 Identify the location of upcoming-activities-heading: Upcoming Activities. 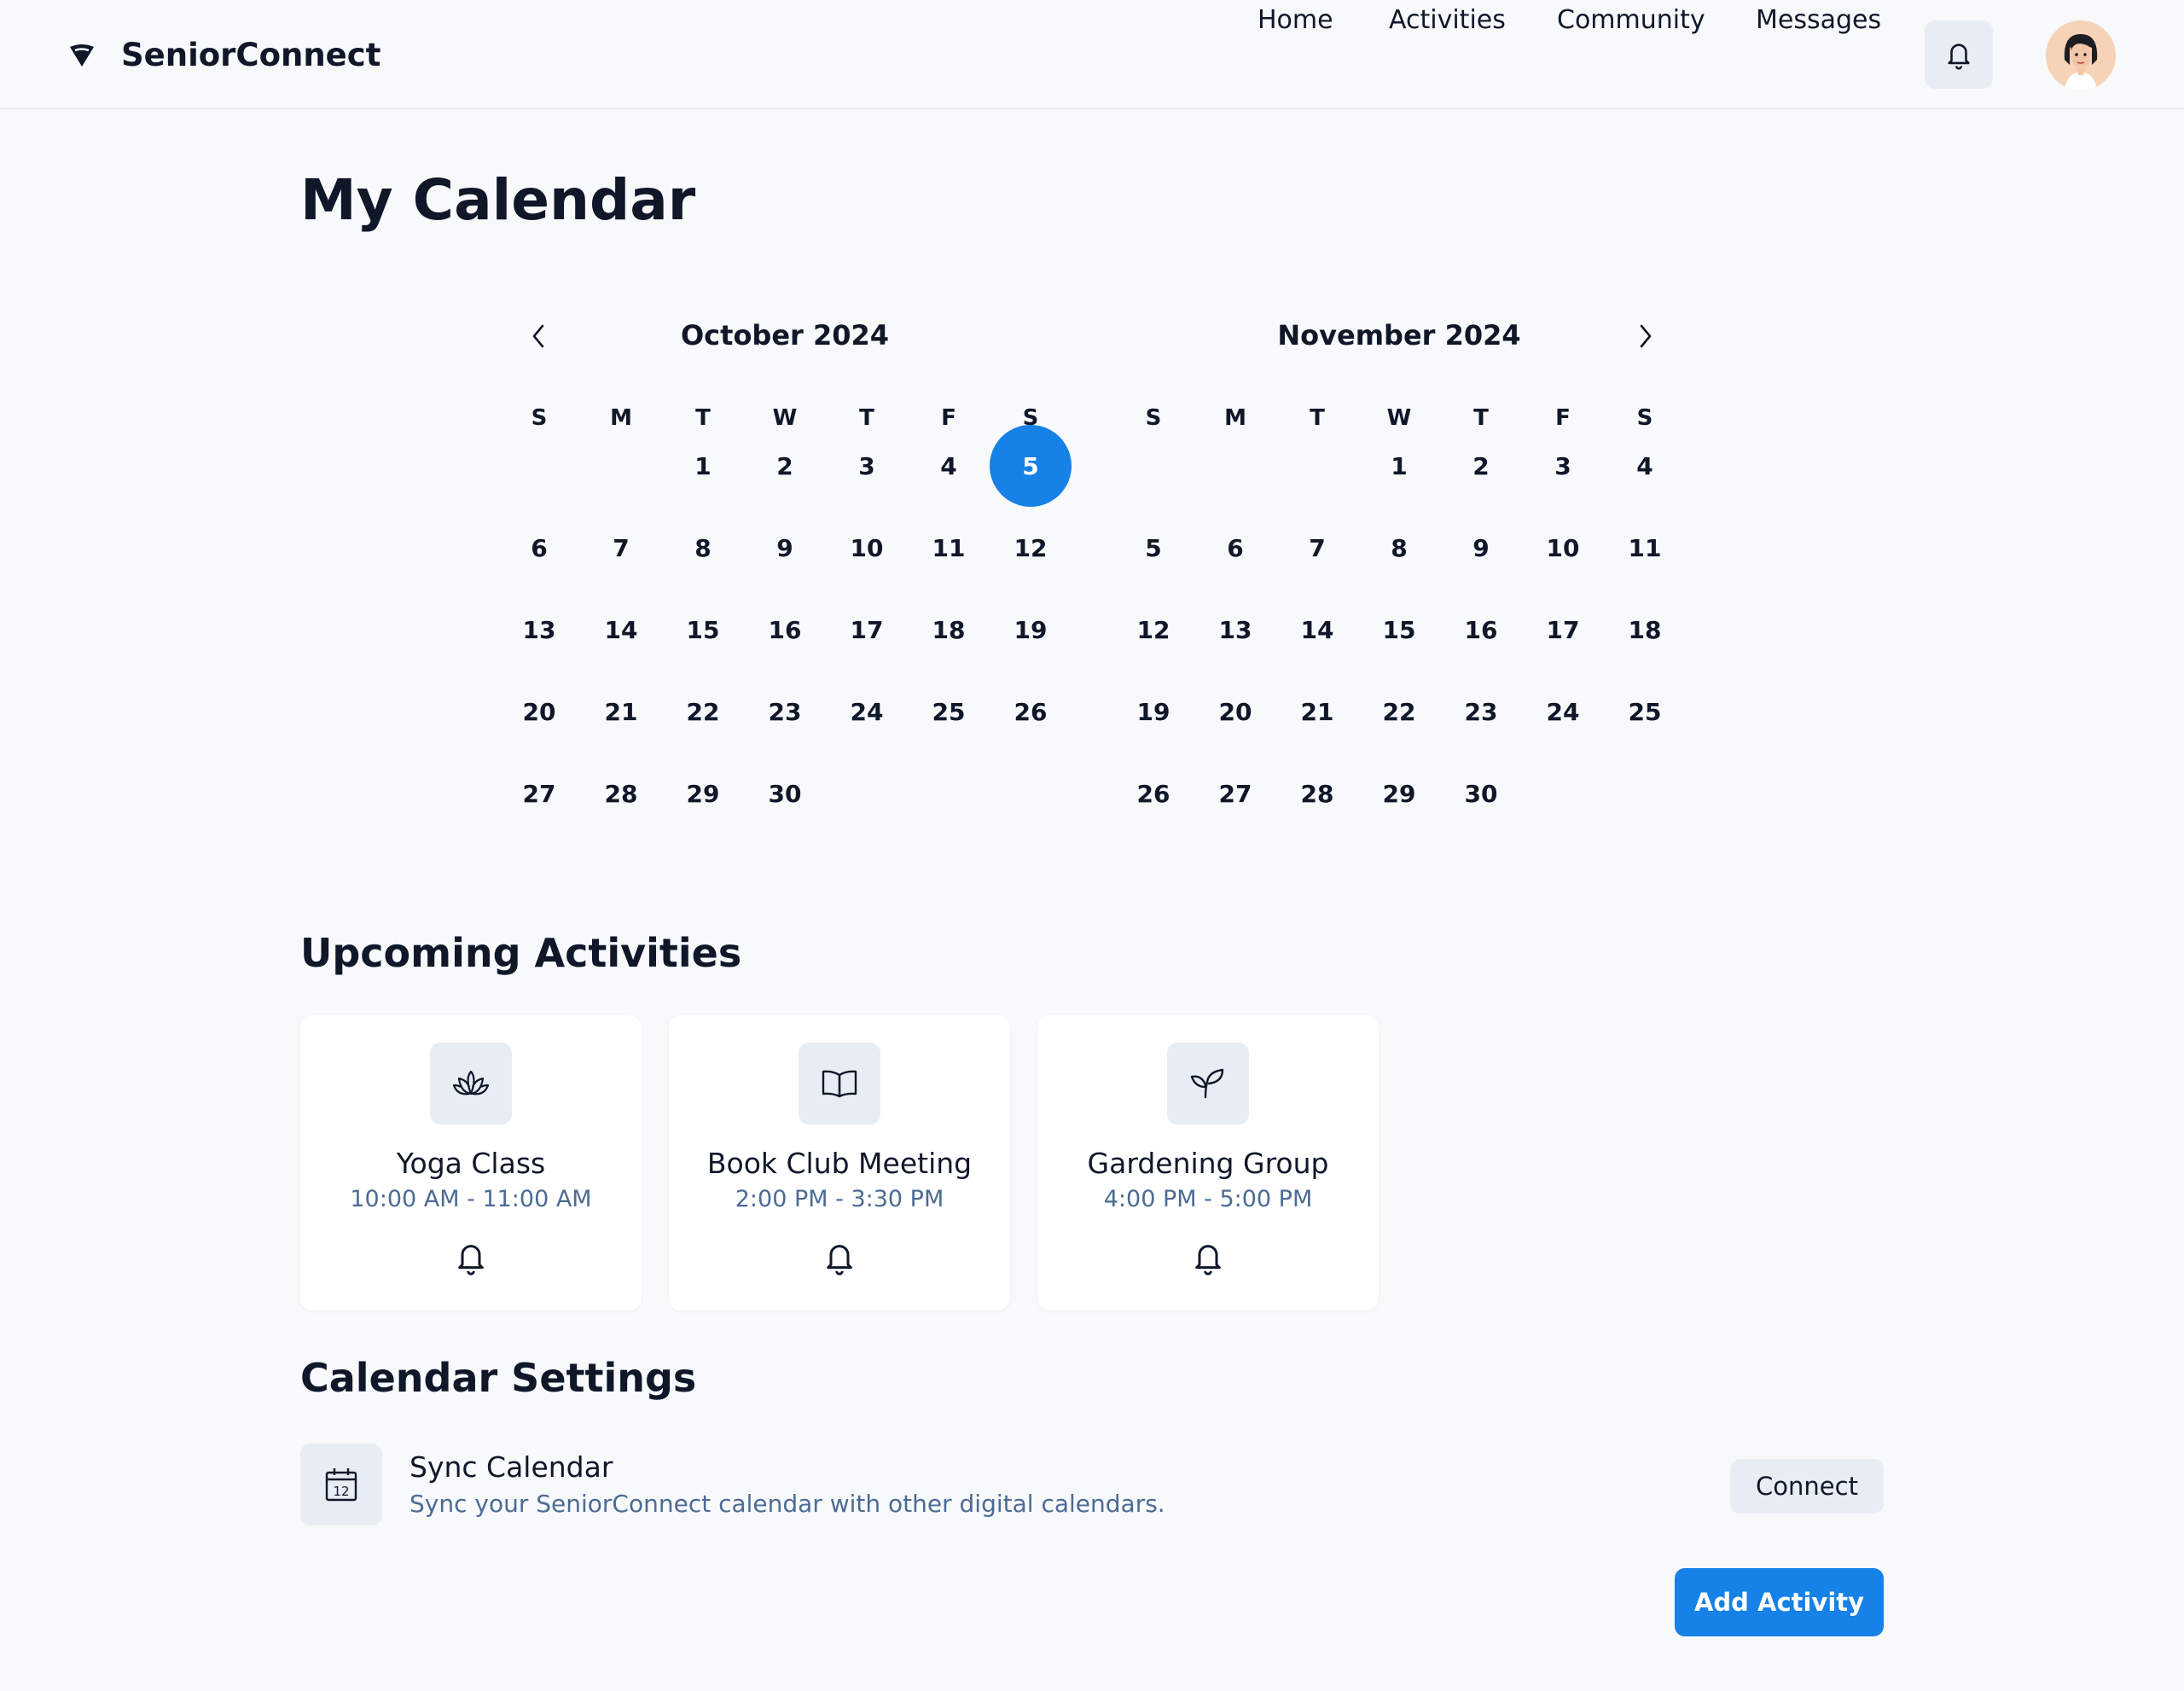
(521, 953).